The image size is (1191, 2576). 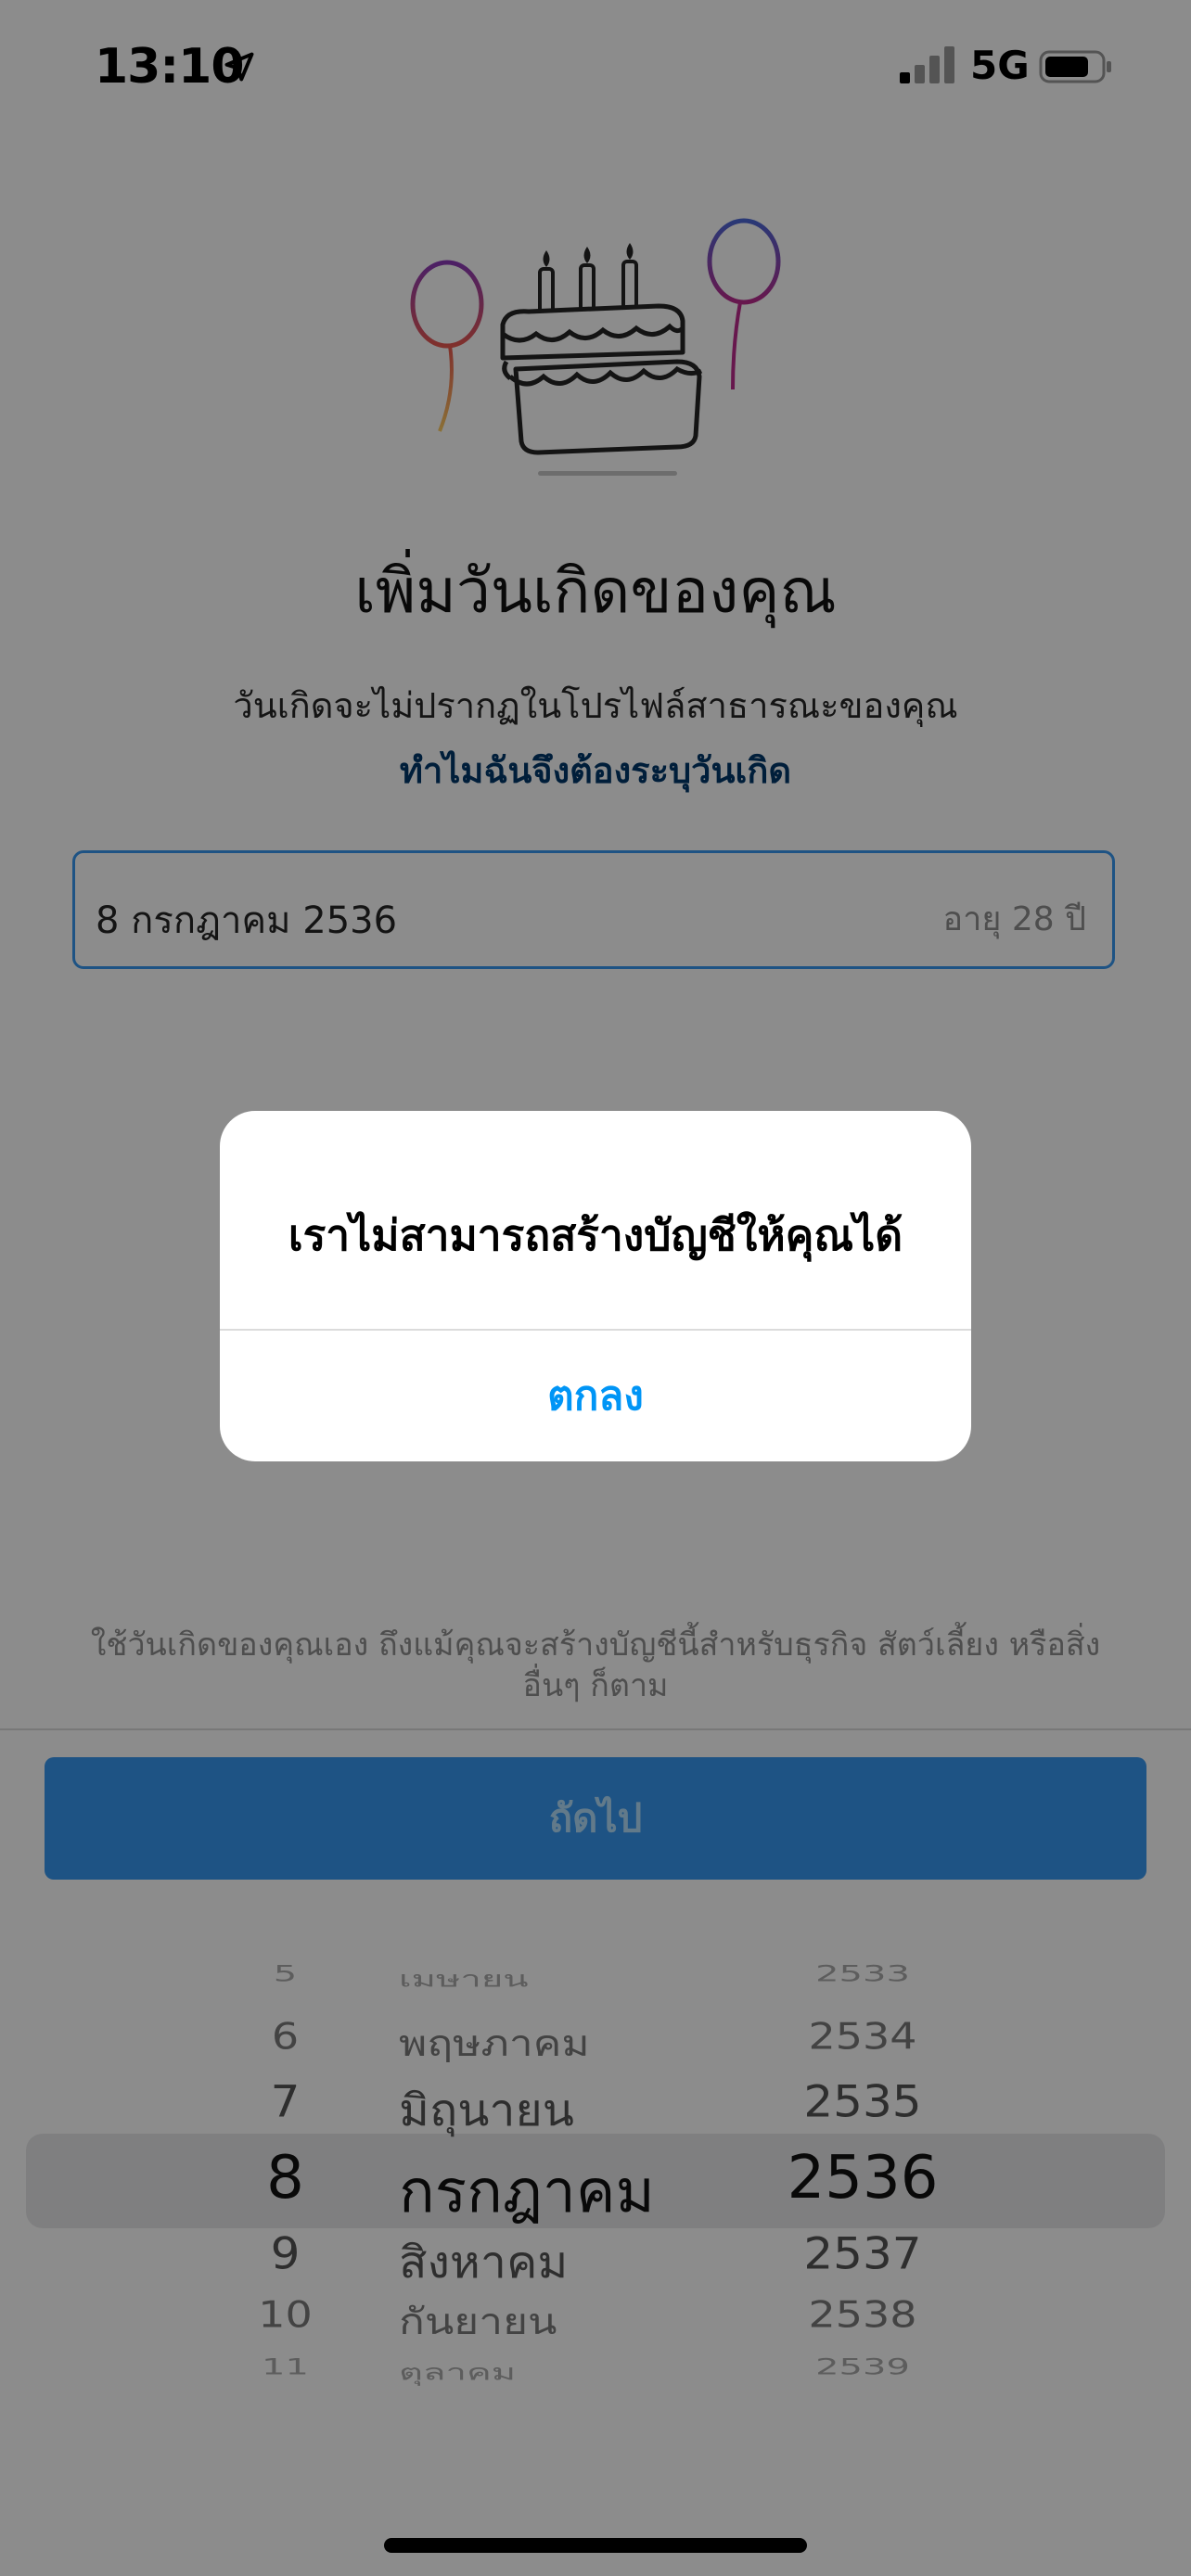 What do you see at coordinates (595, 1286) in the screenshot?
I see `alert-dialog: เราไม่สามารถสร้างบัญชีให้คุณได้ ตกลง` at bounding box center [595, 1286].